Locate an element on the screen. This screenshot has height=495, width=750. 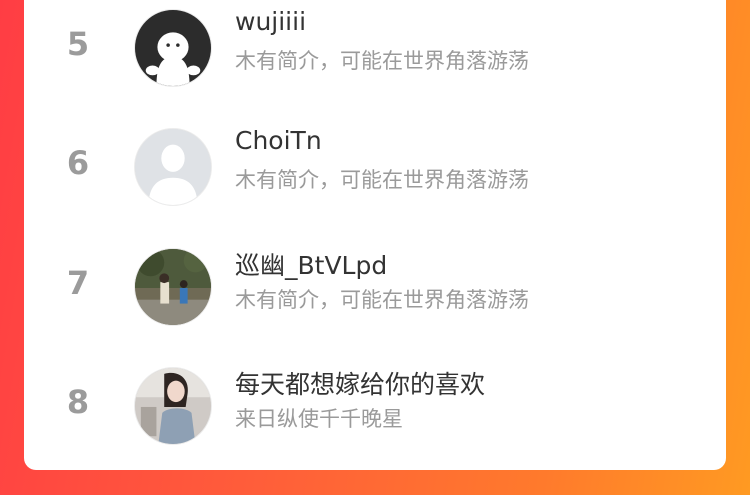
user-description: 来日纵使千千晚星 is located at coordinates (319, 419).